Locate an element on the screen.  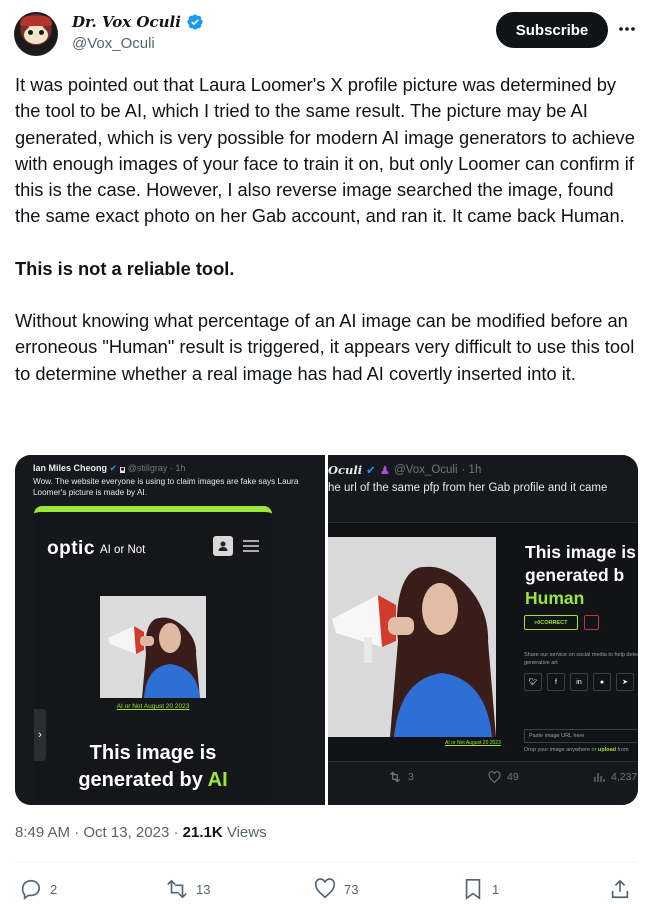
upload-link: upload is located at coordinates (607, 750).